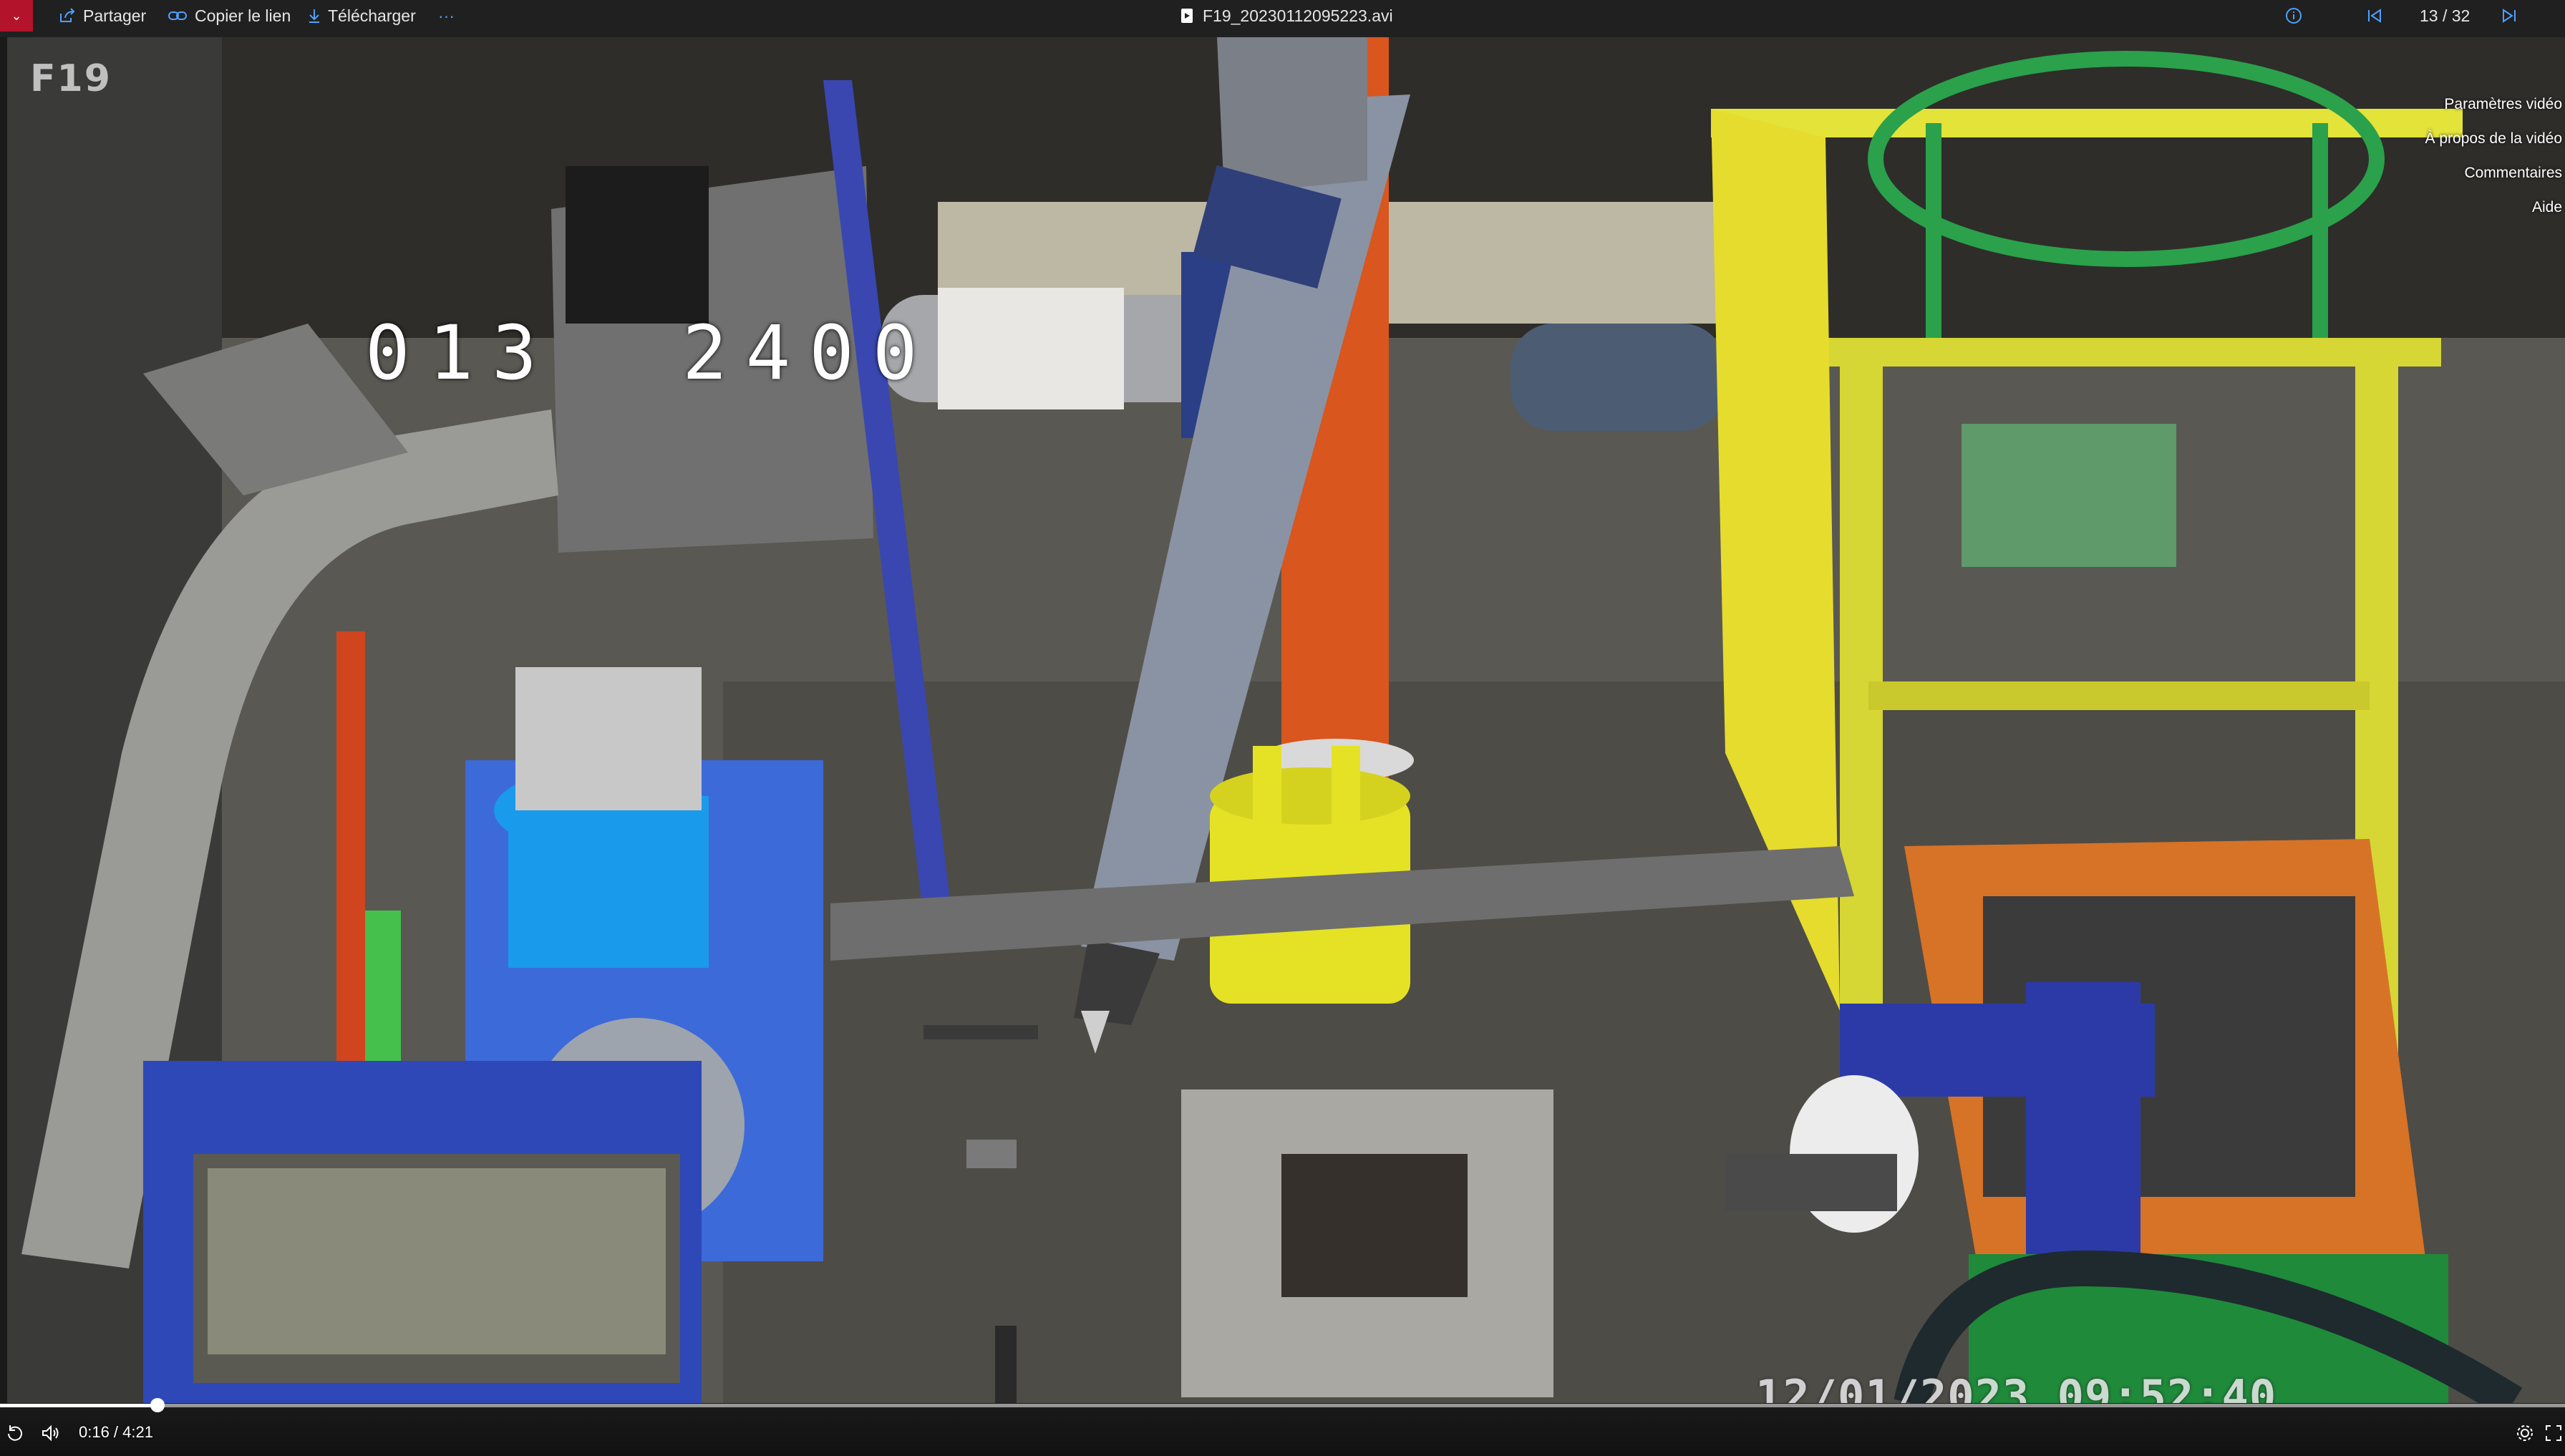  Describe the element at coordinates (2445, 15) in the screenshot. I see `item-counter: 13 / 32` at that location.